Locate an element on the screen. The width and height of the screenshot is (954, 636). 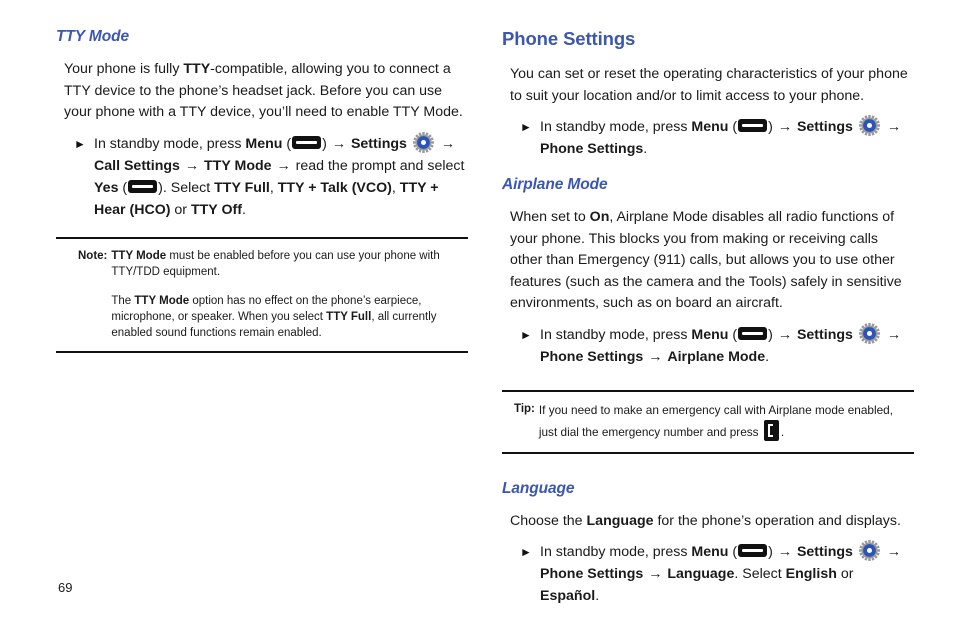
page-number: 69 is located at coordinates (65, 587).